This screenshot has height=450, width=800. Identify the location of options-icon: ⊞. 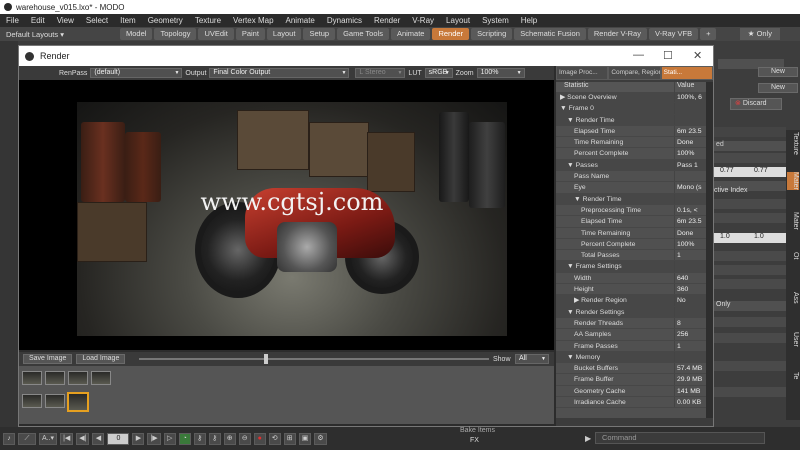
(289, 438).